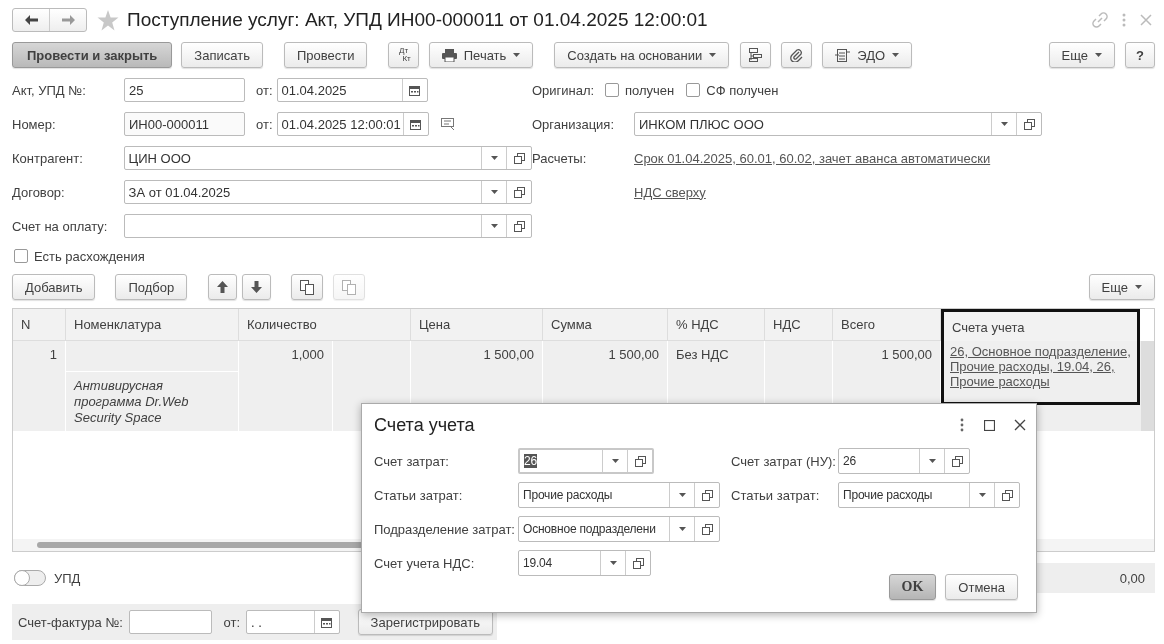  What do you see at coordinates (60, 226) in the screenshot?
I see `field-label: Счет на оплату:` at bounding box center [60, 226].